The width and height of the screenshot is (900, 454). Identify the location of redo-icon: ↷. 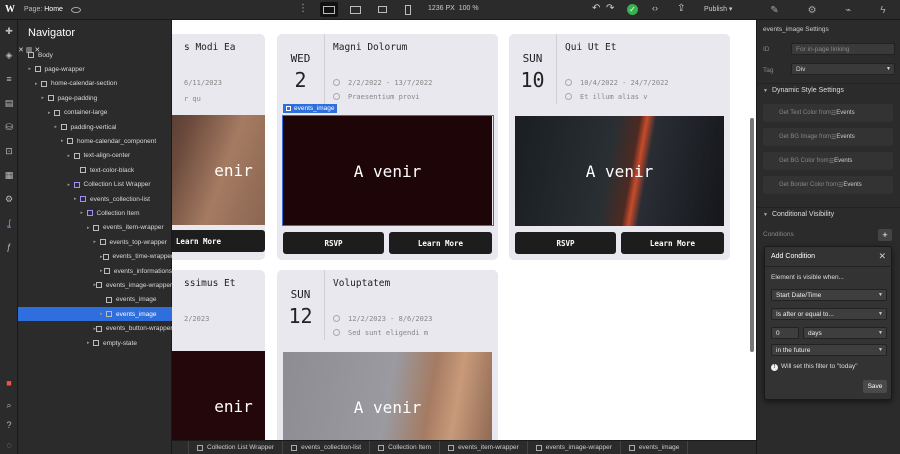
(610, 8).